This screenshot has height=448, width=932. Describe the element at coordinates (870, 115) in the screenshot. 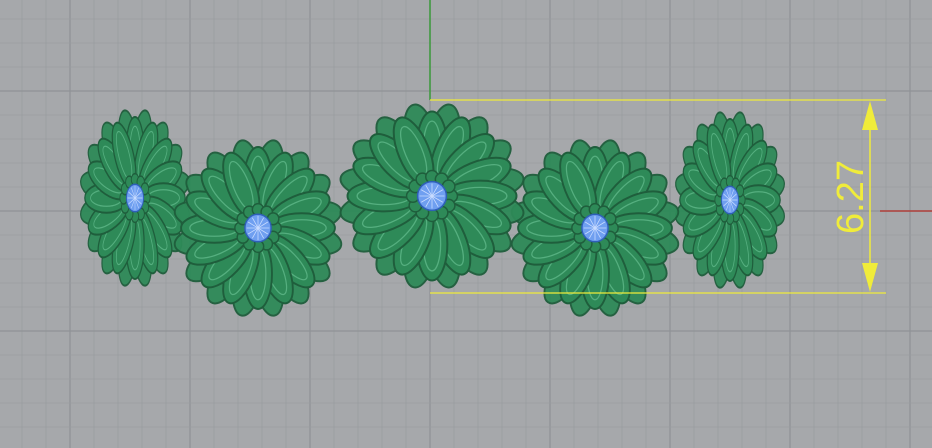

I see `dimension-arrow-top-icon` at that location.